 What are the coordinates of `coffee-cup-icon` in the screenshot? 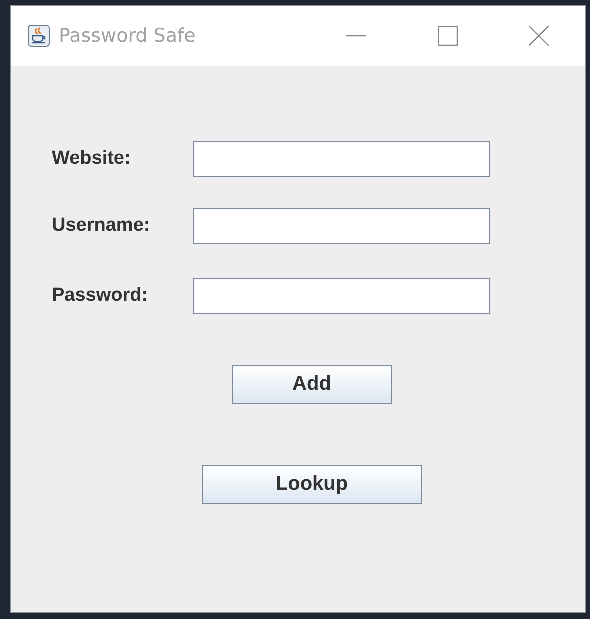 It's located at (39, 36).